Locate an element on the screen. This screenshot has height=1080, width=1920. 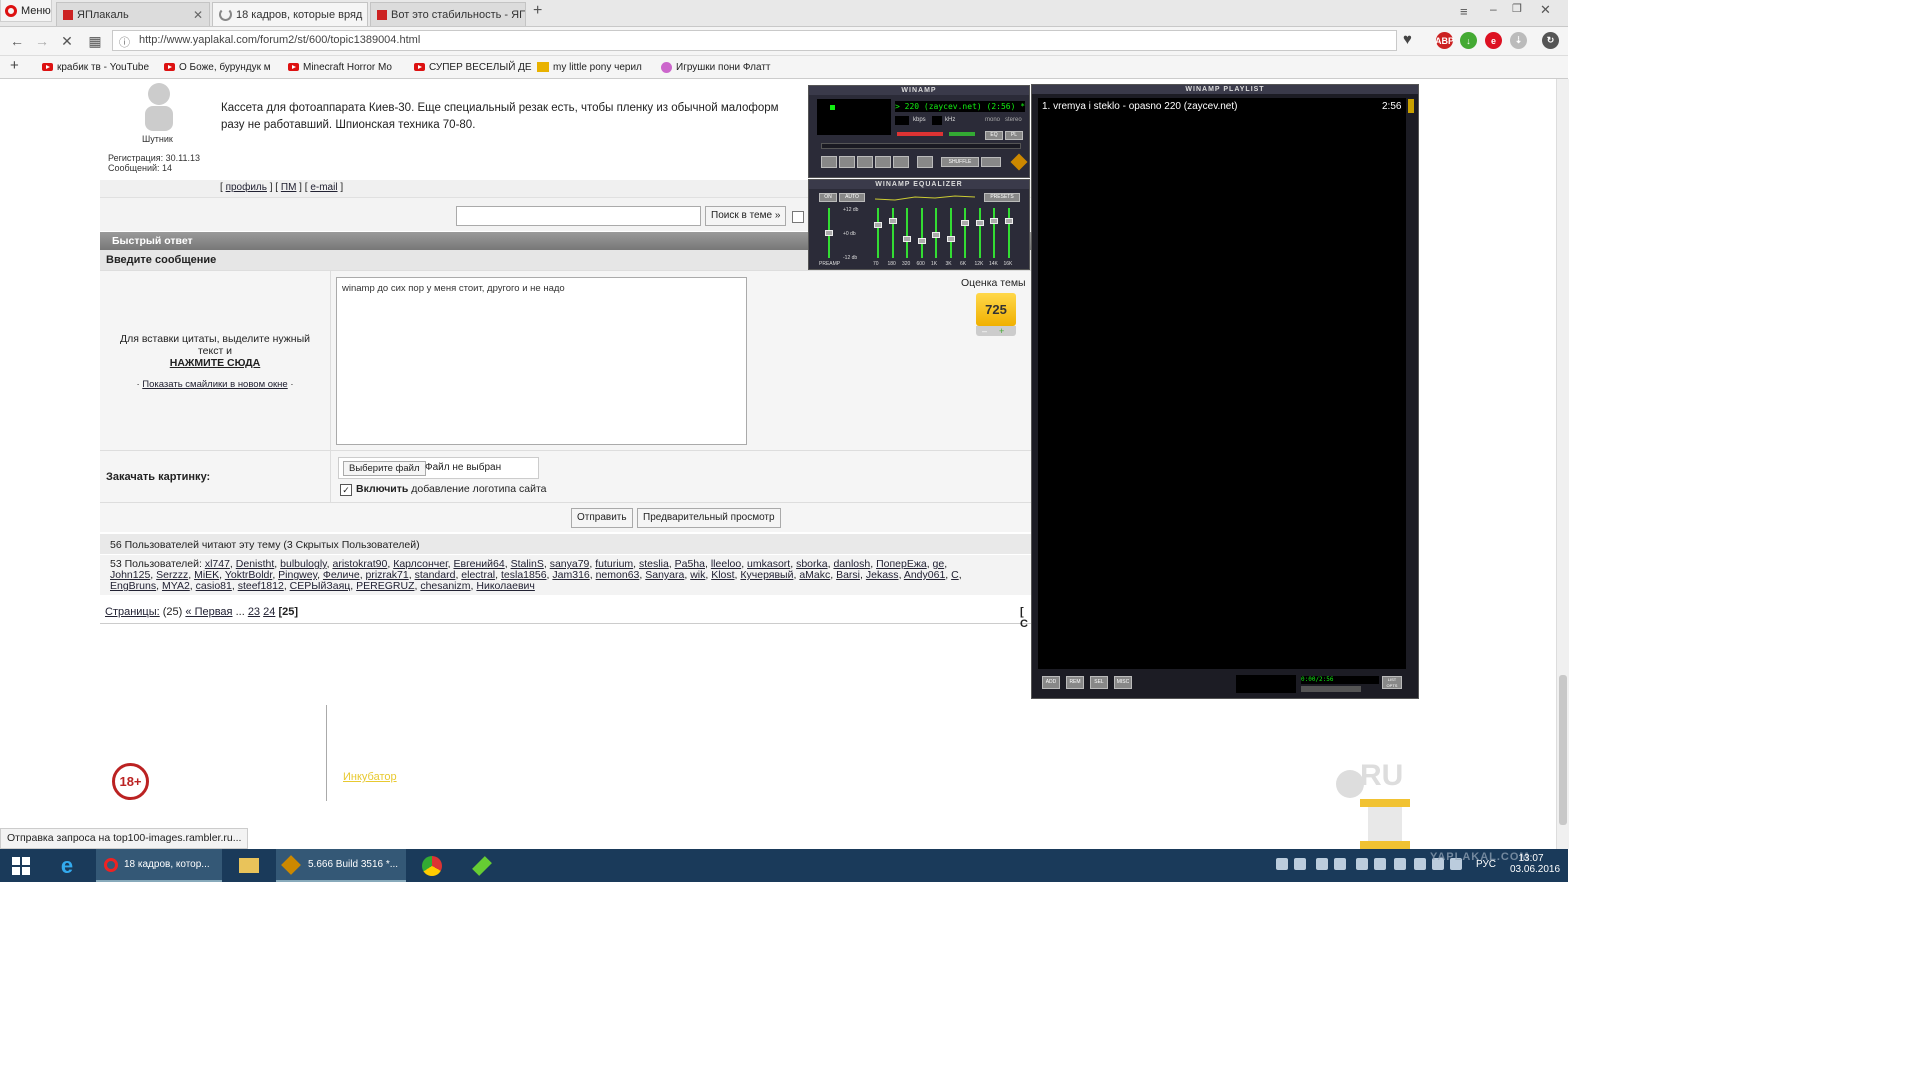
logo-checkbox: ✓ is located at coordinates (346, 490).